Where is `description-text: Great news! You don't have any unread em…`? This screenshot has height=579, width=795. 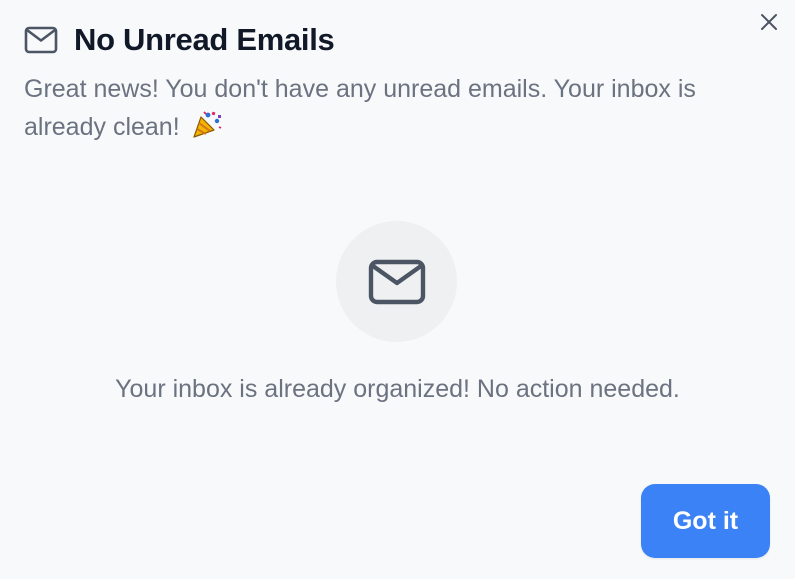
description-text: Great news! You don't have any unread em… is located at coordinates (360, 108).